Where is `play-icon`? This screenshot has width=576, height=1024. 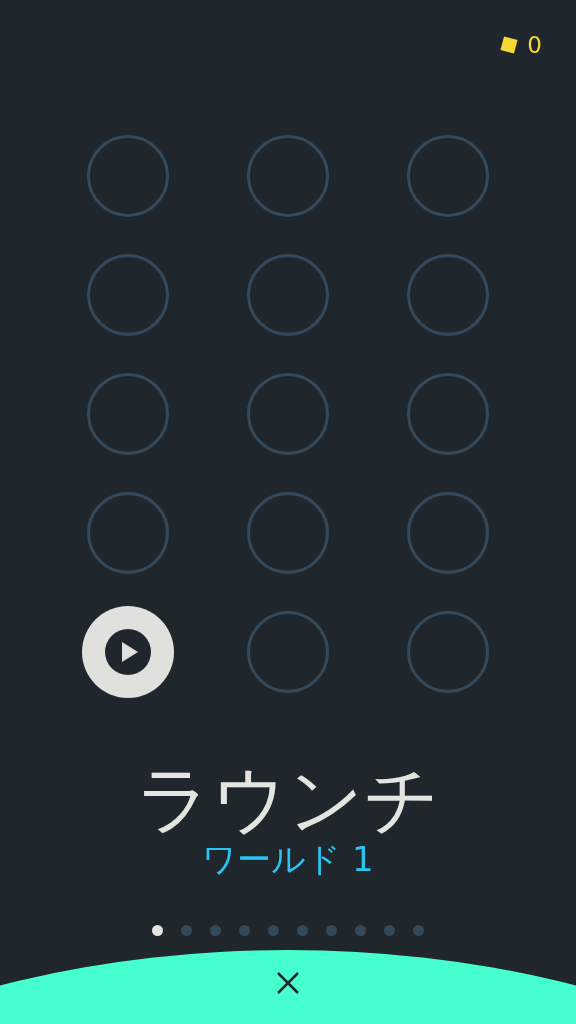
play-icon is located at coordinates (128, 651).